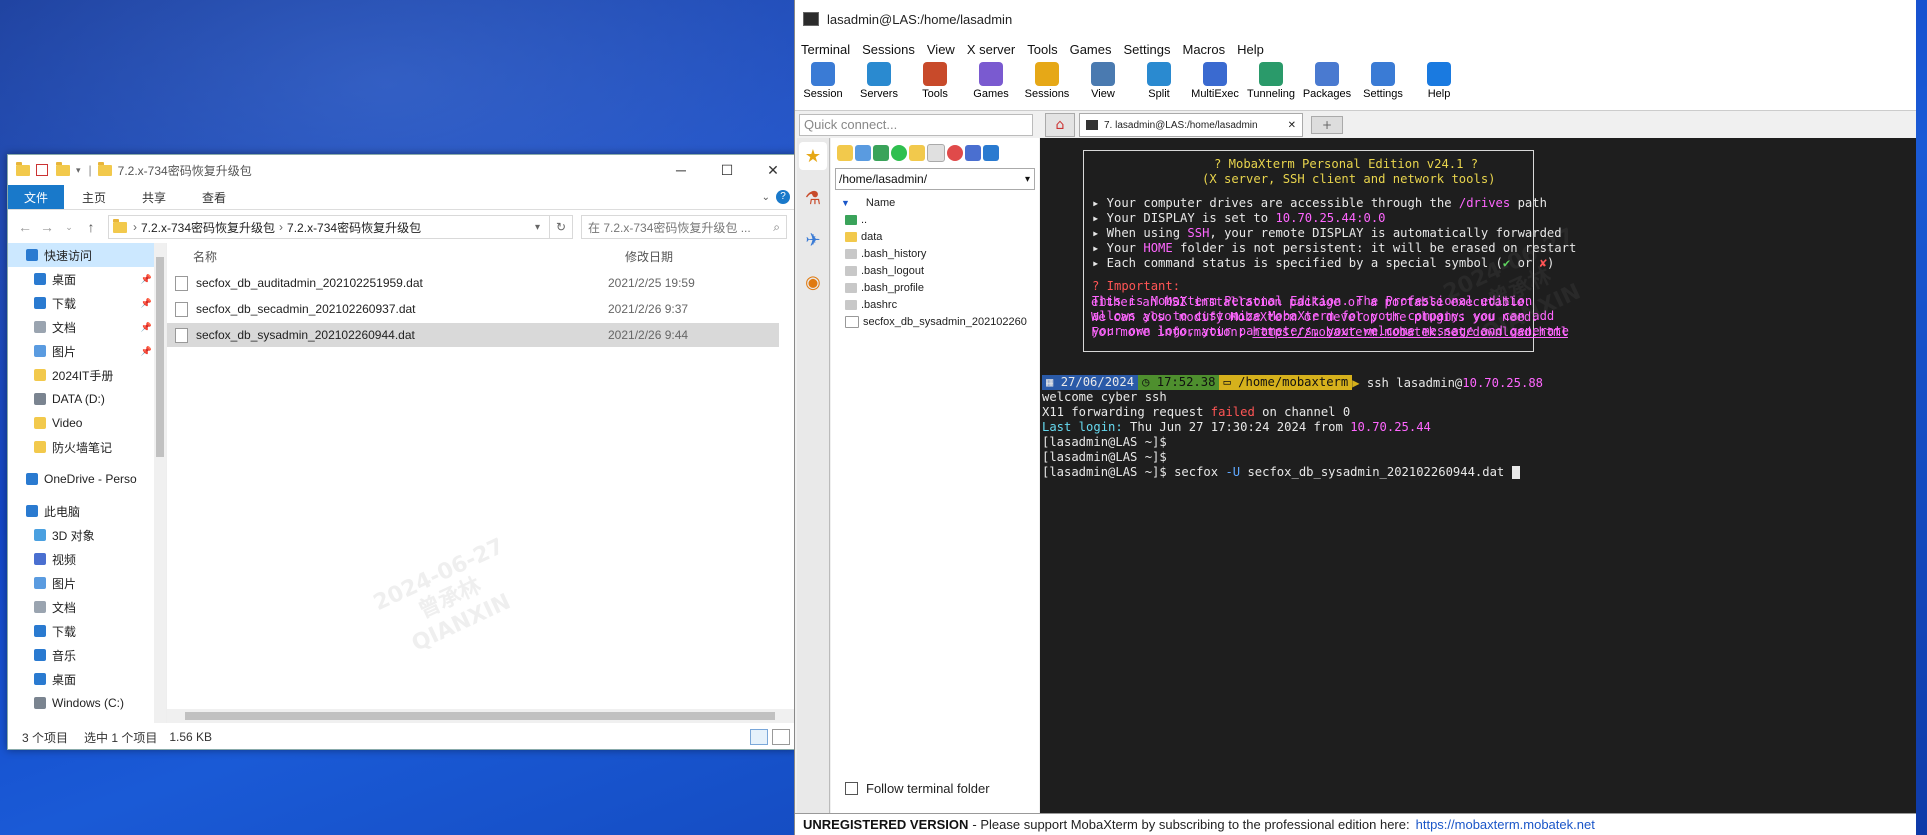 The width and height of the screenshot is (1927, 835). What do you see at coordinates (935, 219) in the screenshot?
I see `sftp-item: ..` at bounding box center [935, 219].